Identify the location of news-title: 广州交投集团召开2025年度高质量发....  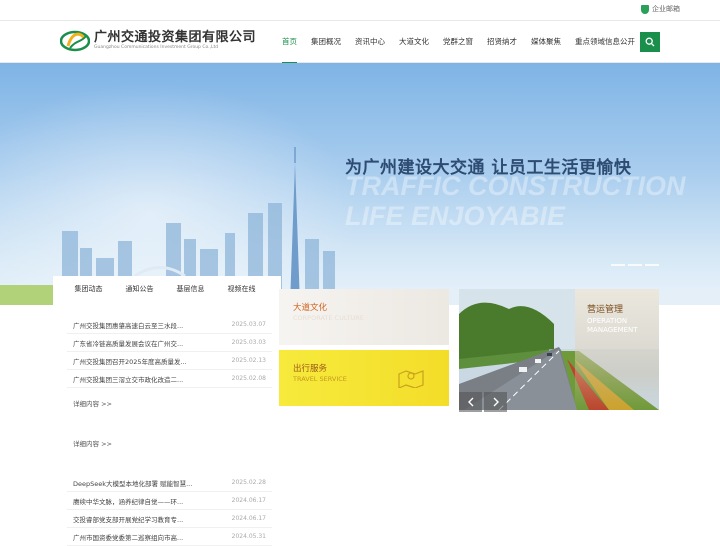
(130, 361).